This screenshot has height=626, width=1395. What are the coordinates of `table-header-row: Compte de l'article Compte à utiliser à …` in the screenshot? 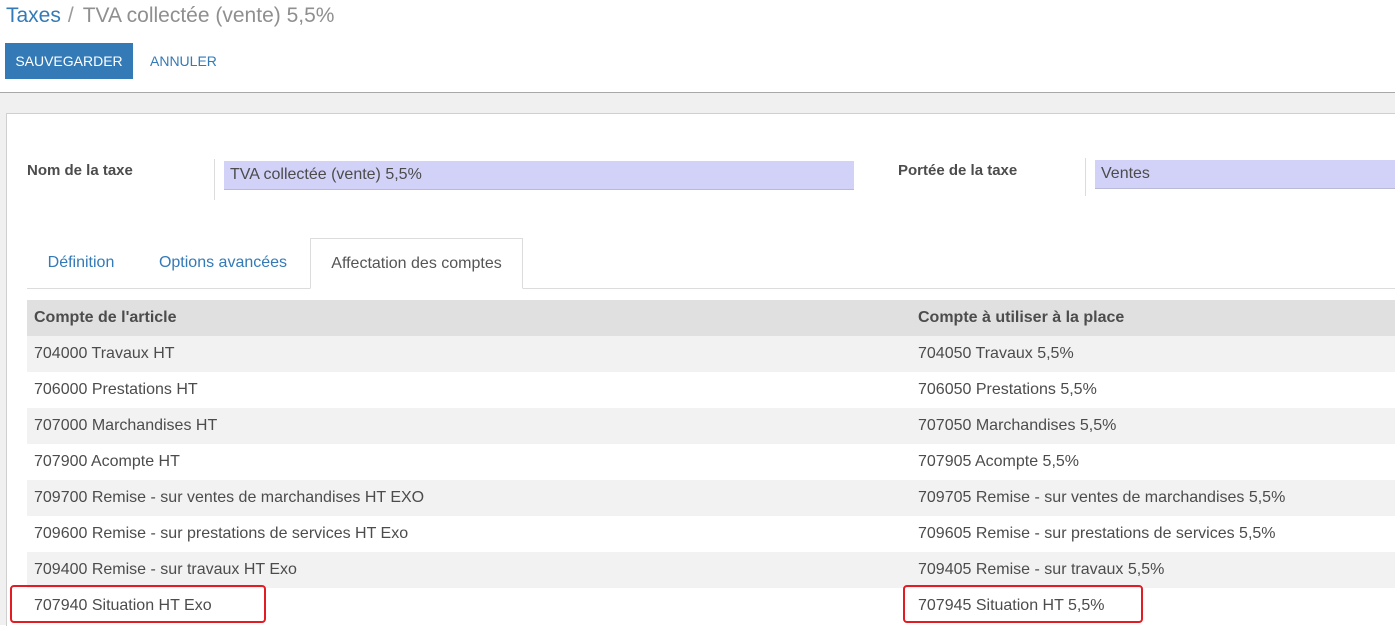 It's located at (711, 318).